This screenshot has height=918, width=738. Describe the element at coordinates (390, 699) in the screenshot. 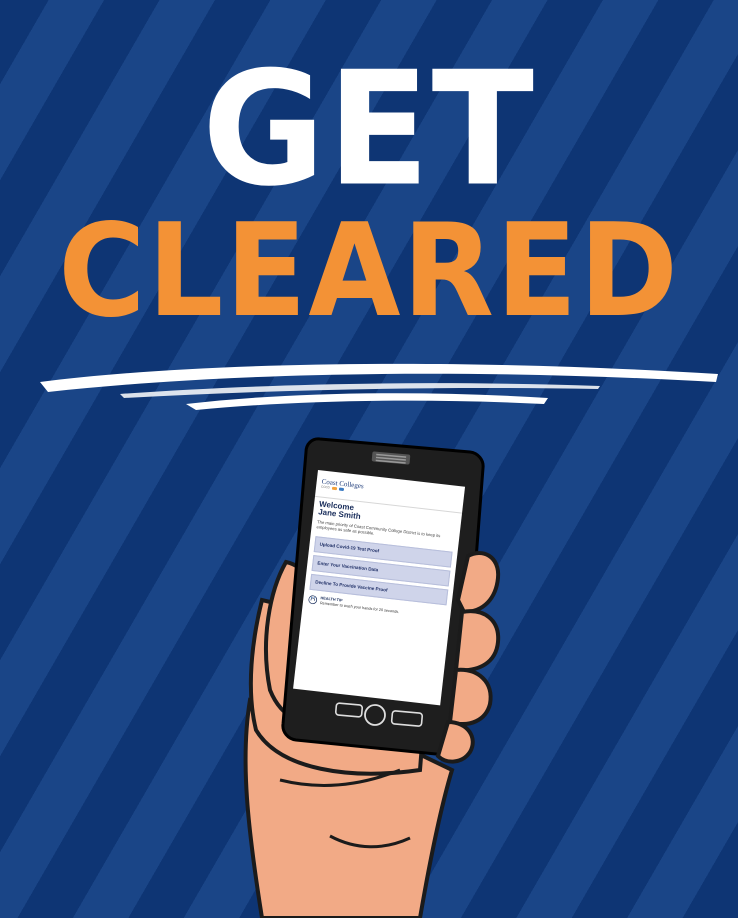

I see `hand-fingers` at that location.